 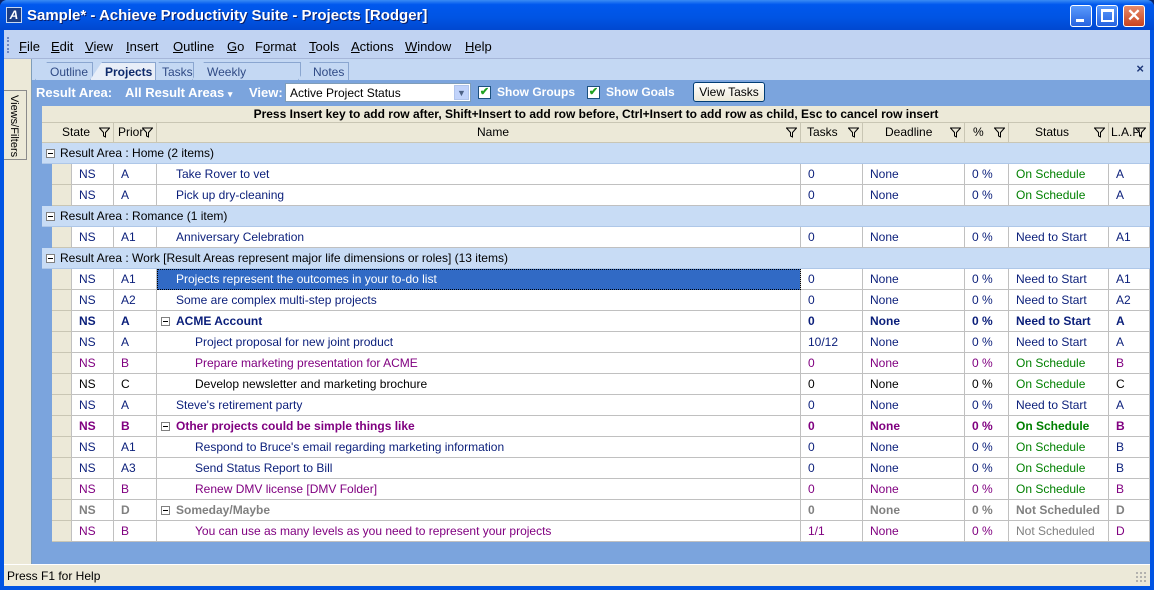 I want to click on tab-outline: Outline, so click(x=64, y=71).